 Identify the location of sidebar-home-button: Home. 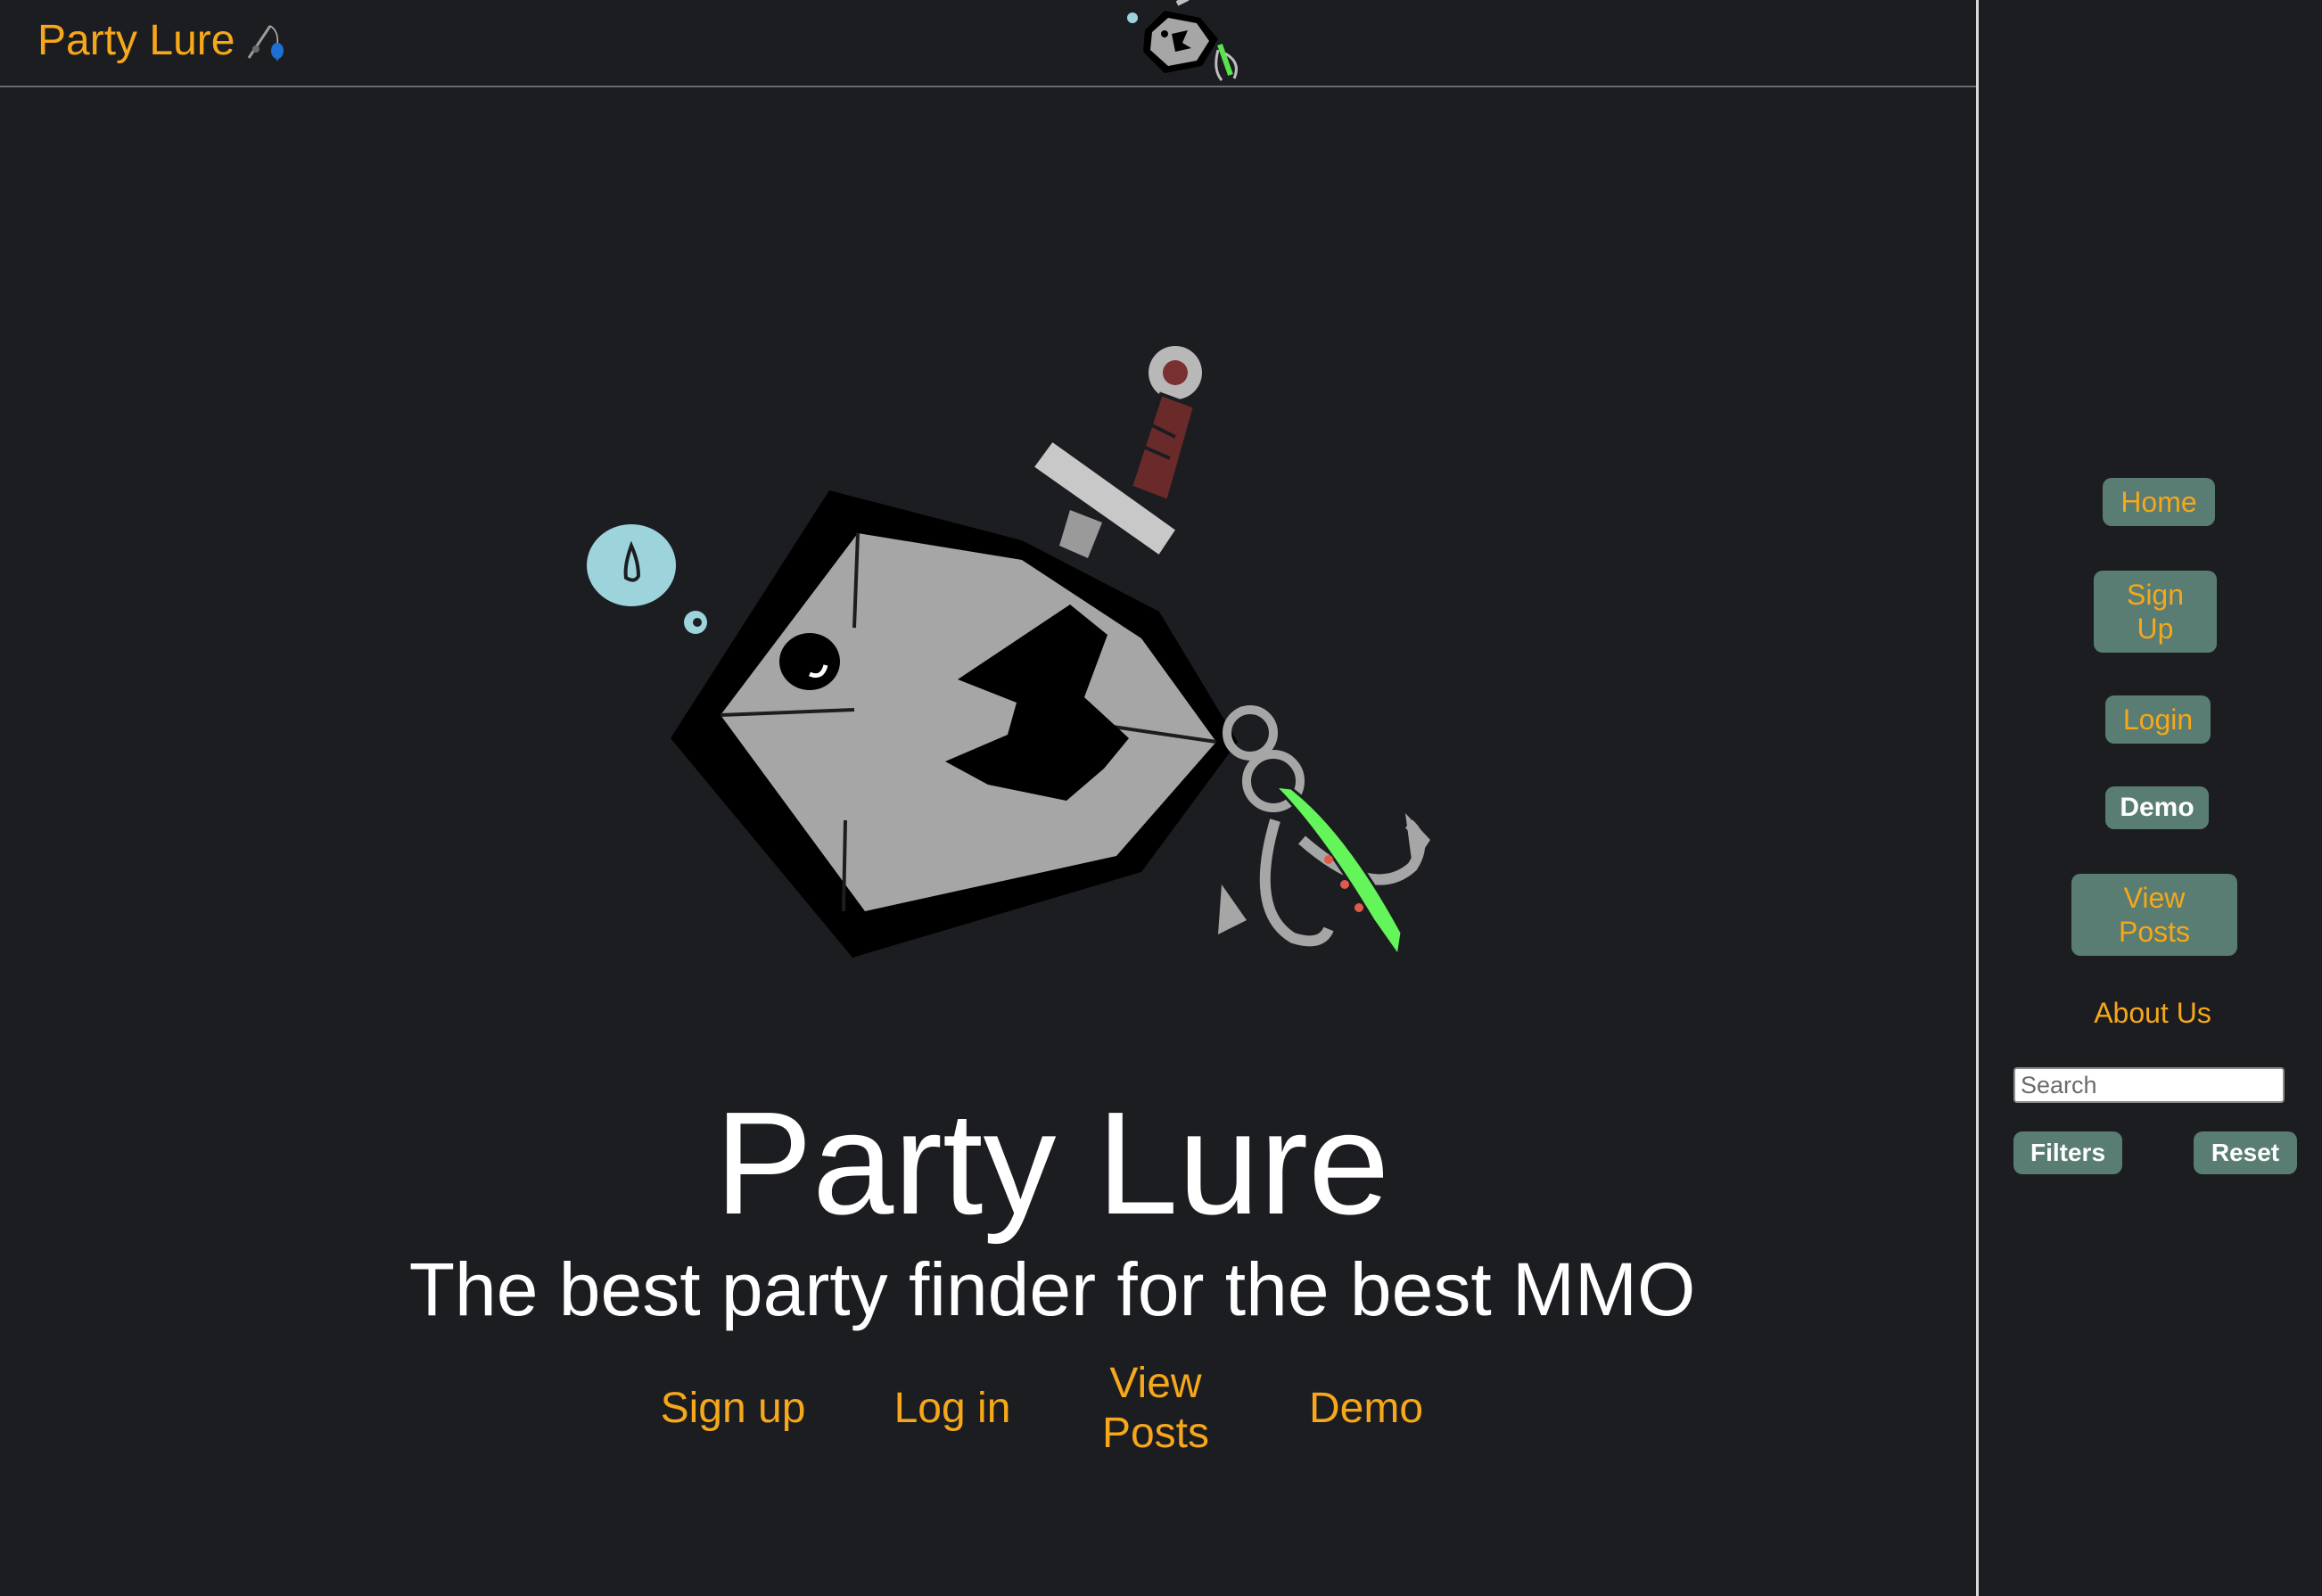
(2159, 502).